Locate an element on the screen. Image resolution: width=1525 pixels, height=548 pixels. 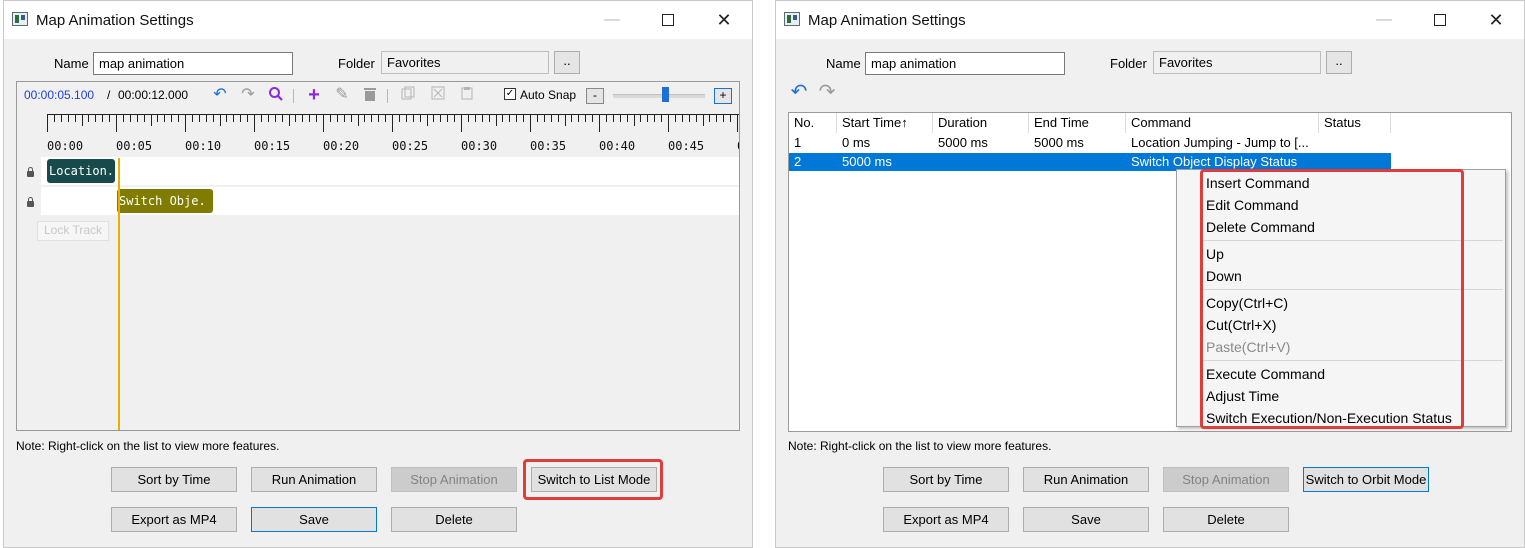
ruler-label: 00:35 is located at coordinates (548, 146).